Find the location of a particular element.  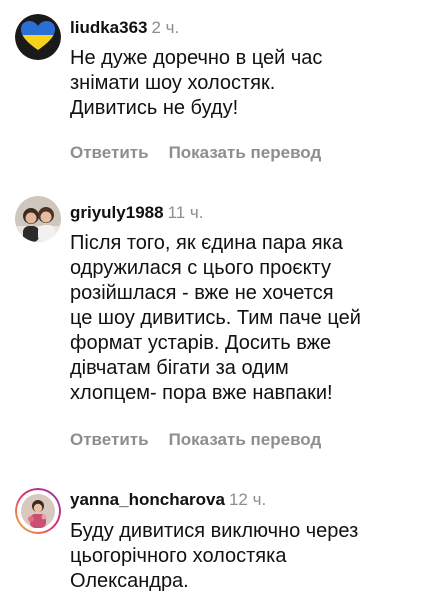

timestamp: 12 ч. is located at coordinates (247, 499).